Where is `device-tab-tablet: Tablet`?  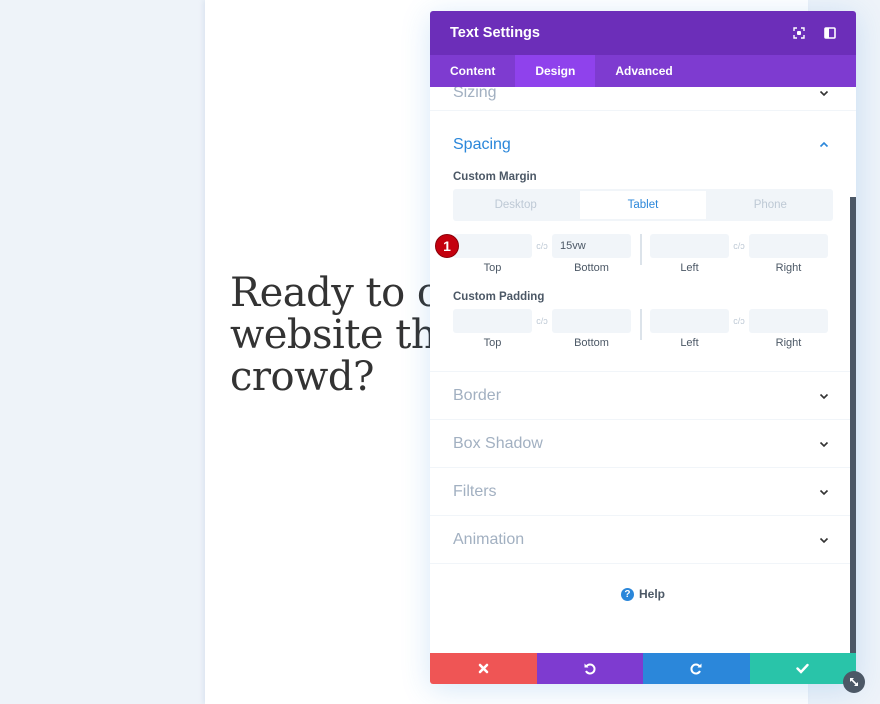 device-tab-tablet: Tablet is located at coordinates (643, 205).